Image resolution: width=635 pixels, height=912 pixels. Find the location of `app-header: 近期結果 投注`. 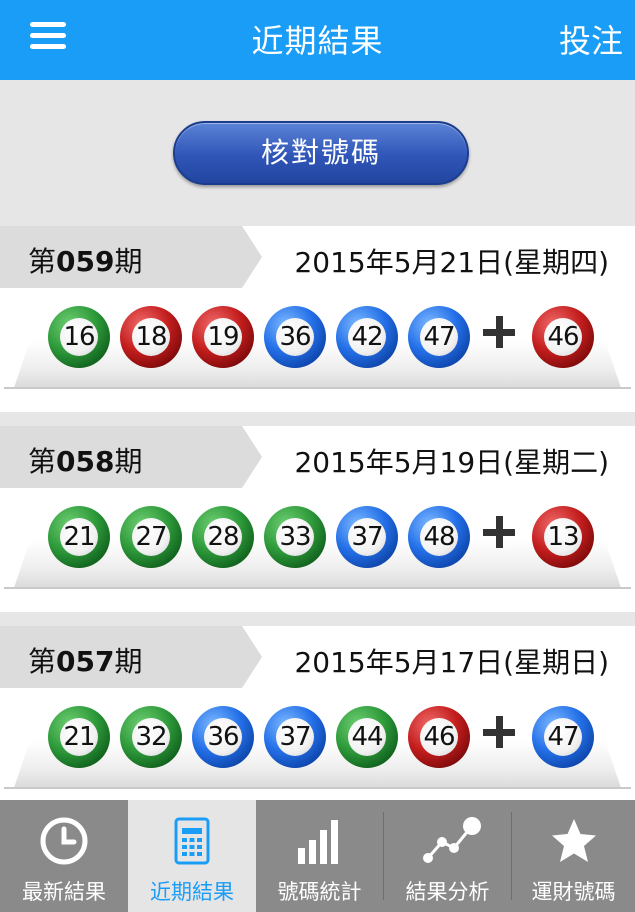

app-header: 近期結果 投注 is located at coordinates (317, 40).